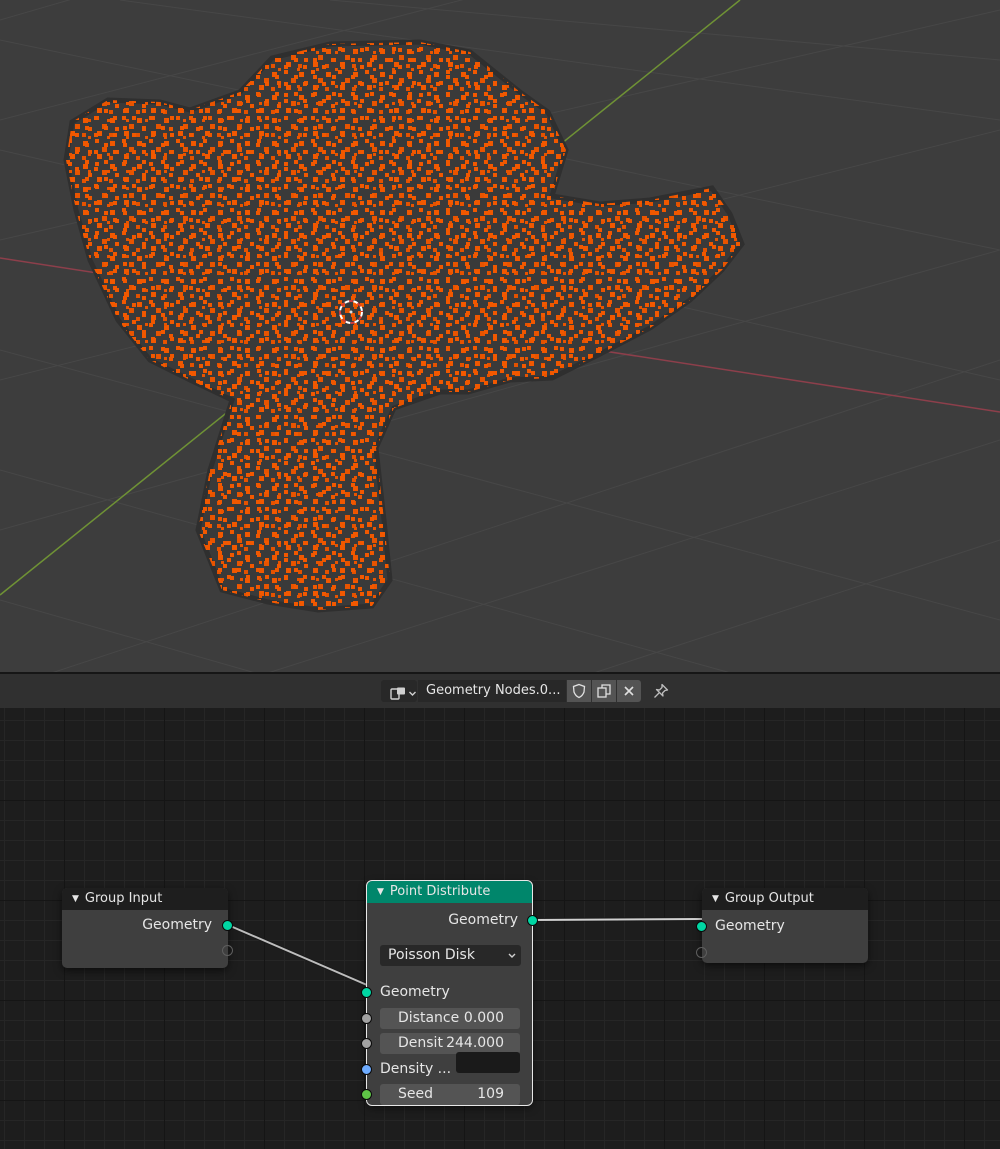  What do you see at coordinates (483, 920) in the screenshot?
I see `socket-label-output-geometry: Geometry` at bounding box center [483, 920].